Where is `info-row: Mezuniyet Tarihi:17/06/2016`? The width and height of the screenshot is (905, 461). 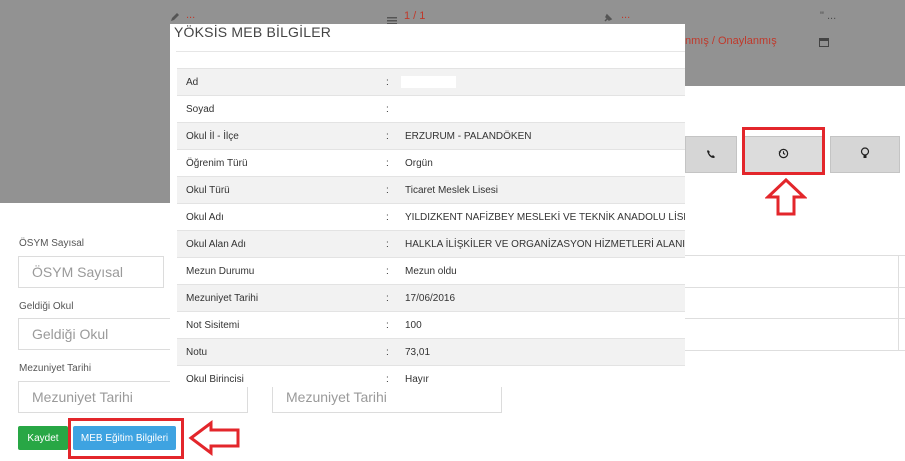
info-row: Mezuniyet Tarihi:17/06/2016 is located at coordinates (431, 298).